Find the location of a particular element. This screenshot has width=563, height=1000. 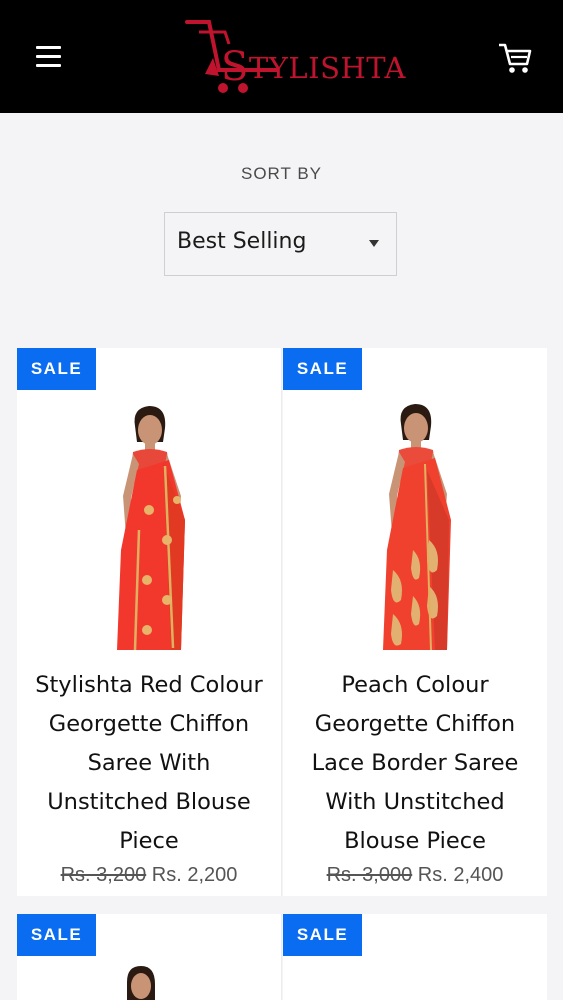

sort-select: Best Selling is located at coordinates (280, 244).